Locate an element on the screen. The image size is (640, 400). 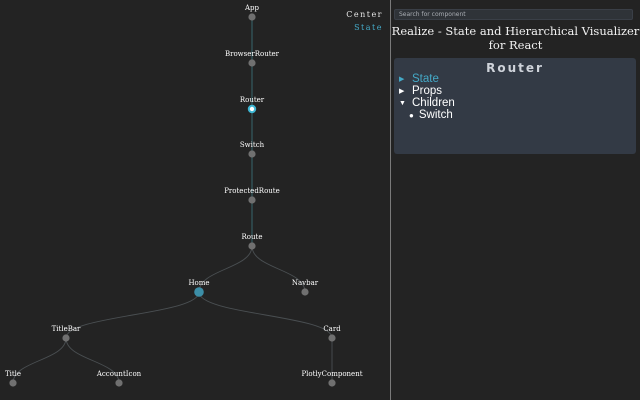
tree-node-label: Home is located at coordinates (198, 283).